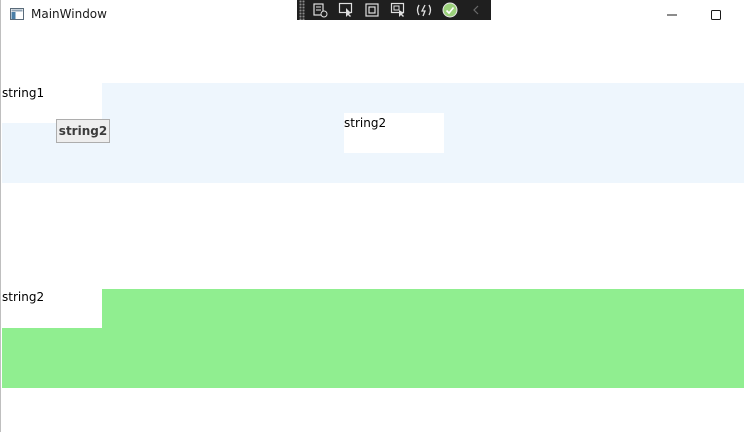  What do you see at coordinates (69, 14) in the screenshot?
I see `window-title: MainWindow` at bounding box center [69, 14].